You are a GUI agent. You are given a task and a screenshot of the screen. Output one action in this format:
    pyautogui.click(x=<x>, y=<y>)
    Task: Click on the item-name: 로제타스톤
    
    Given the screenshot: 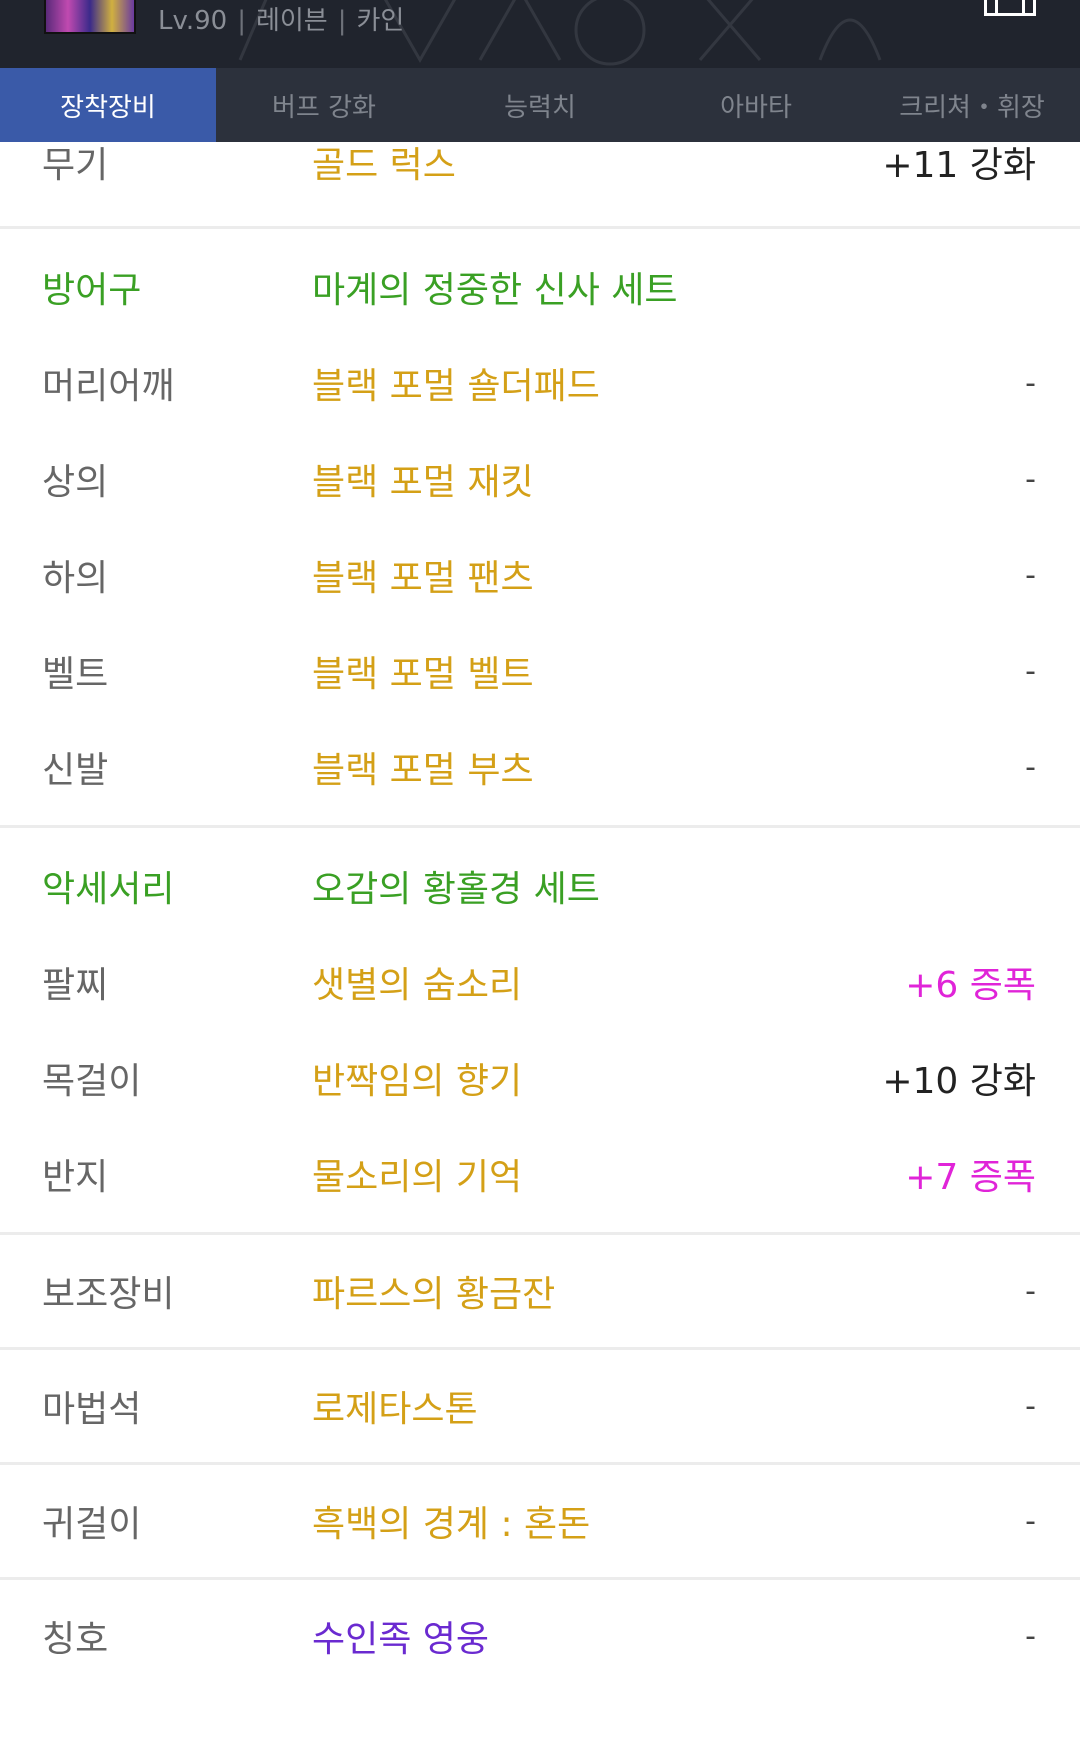 What is the action you would take?
    pyautogui.click(x=395, y=1409)
    